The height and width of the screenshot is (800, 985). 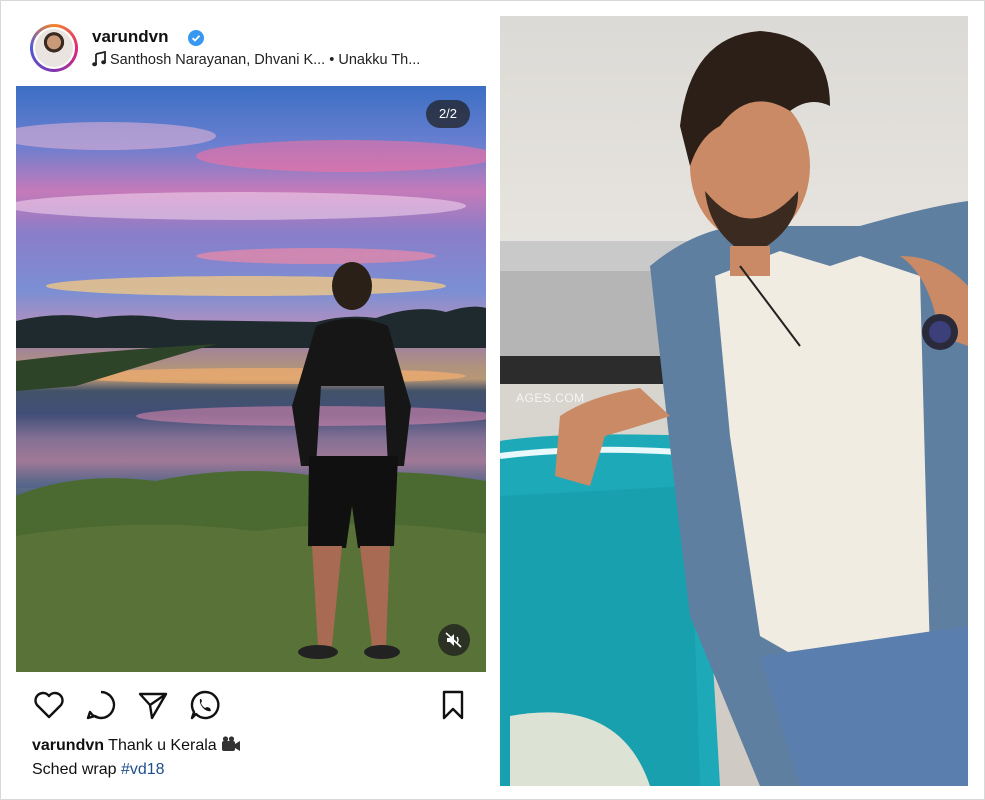 I want to click on hashtag-link: #vd18, so click(x=143, y=769).